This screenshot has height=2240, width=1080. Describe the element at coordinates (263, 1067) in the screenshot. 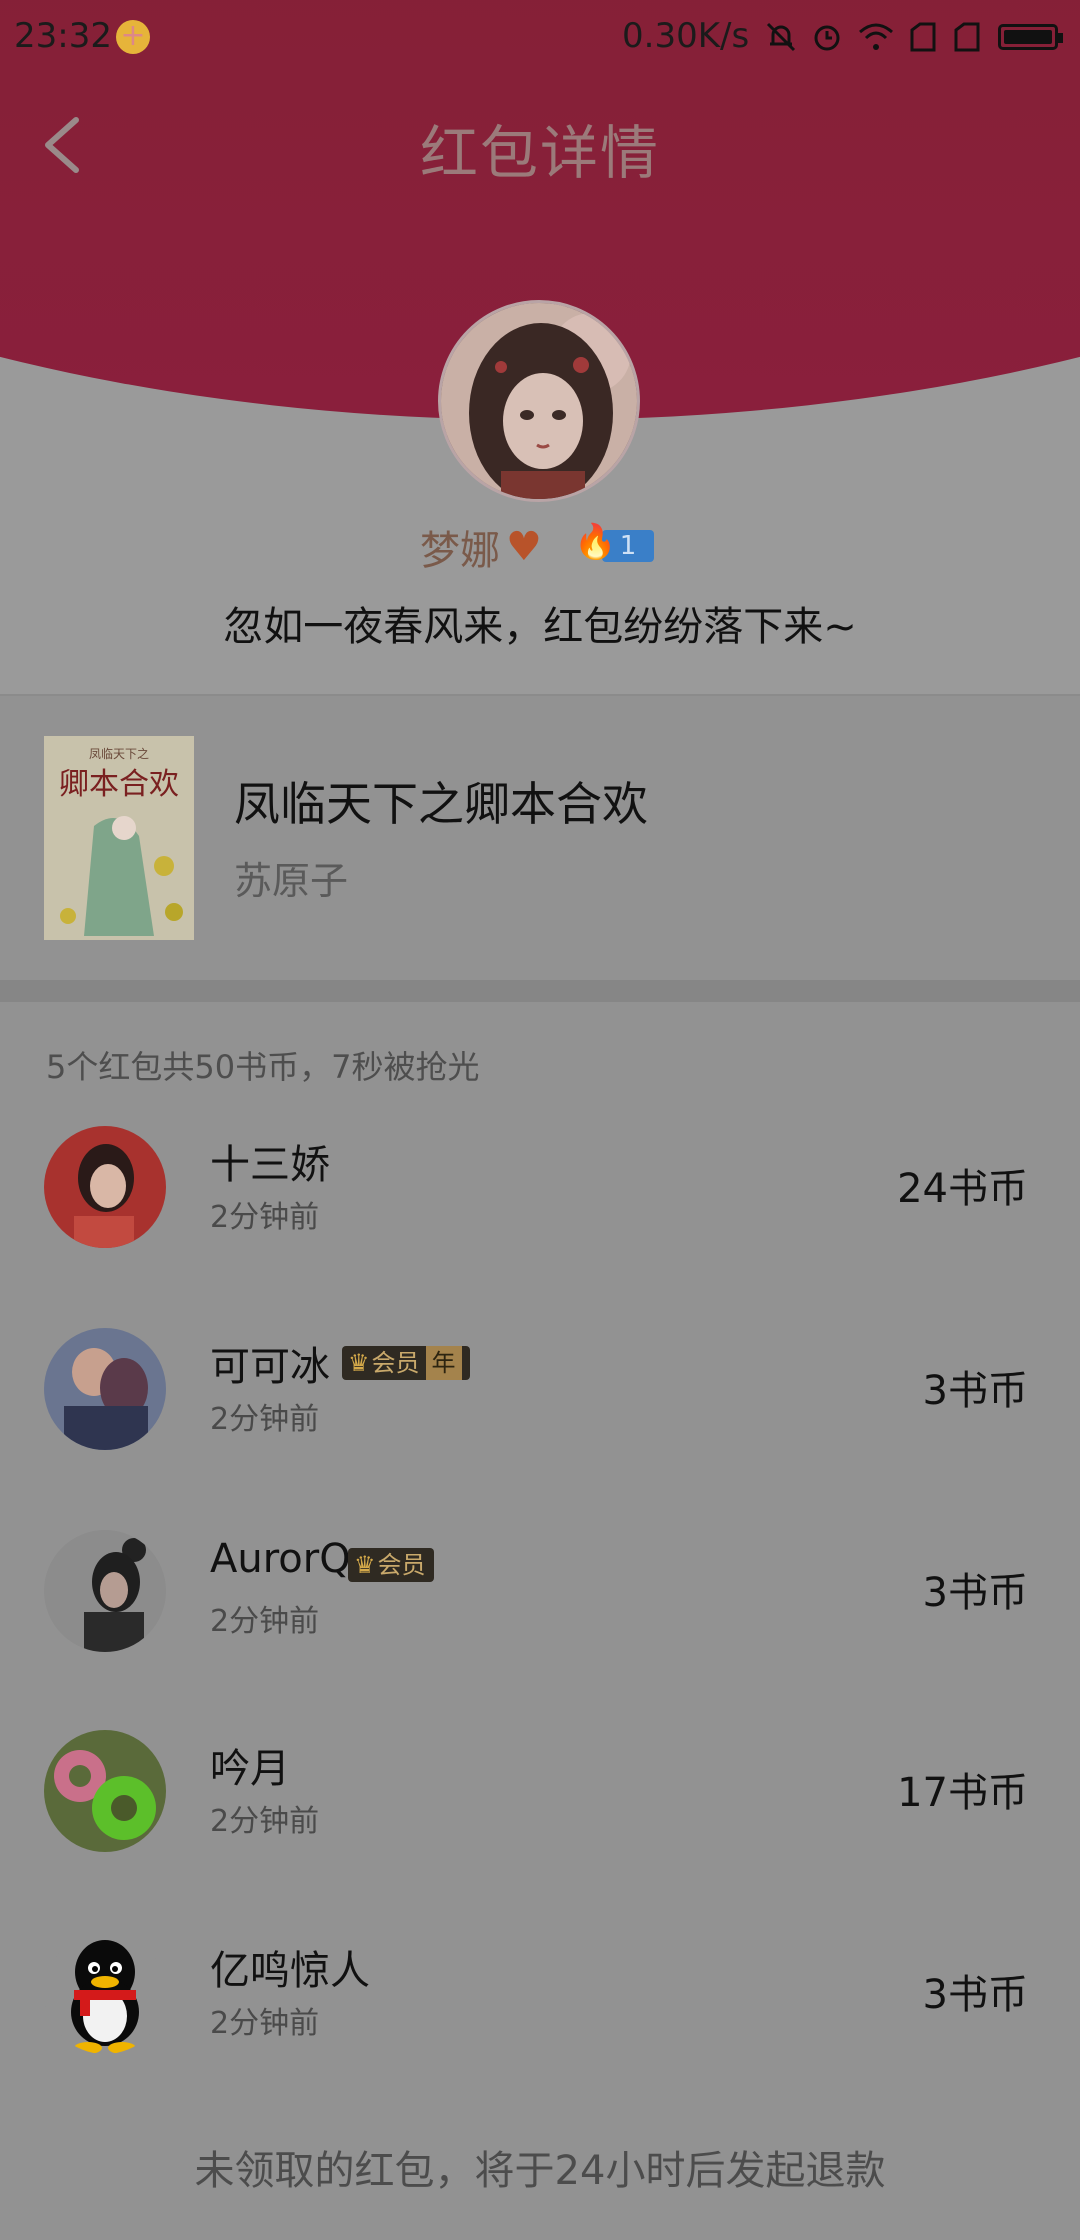

I see `redpacket-summary: 5个红包共50书币，7秒被抢光` at that location.